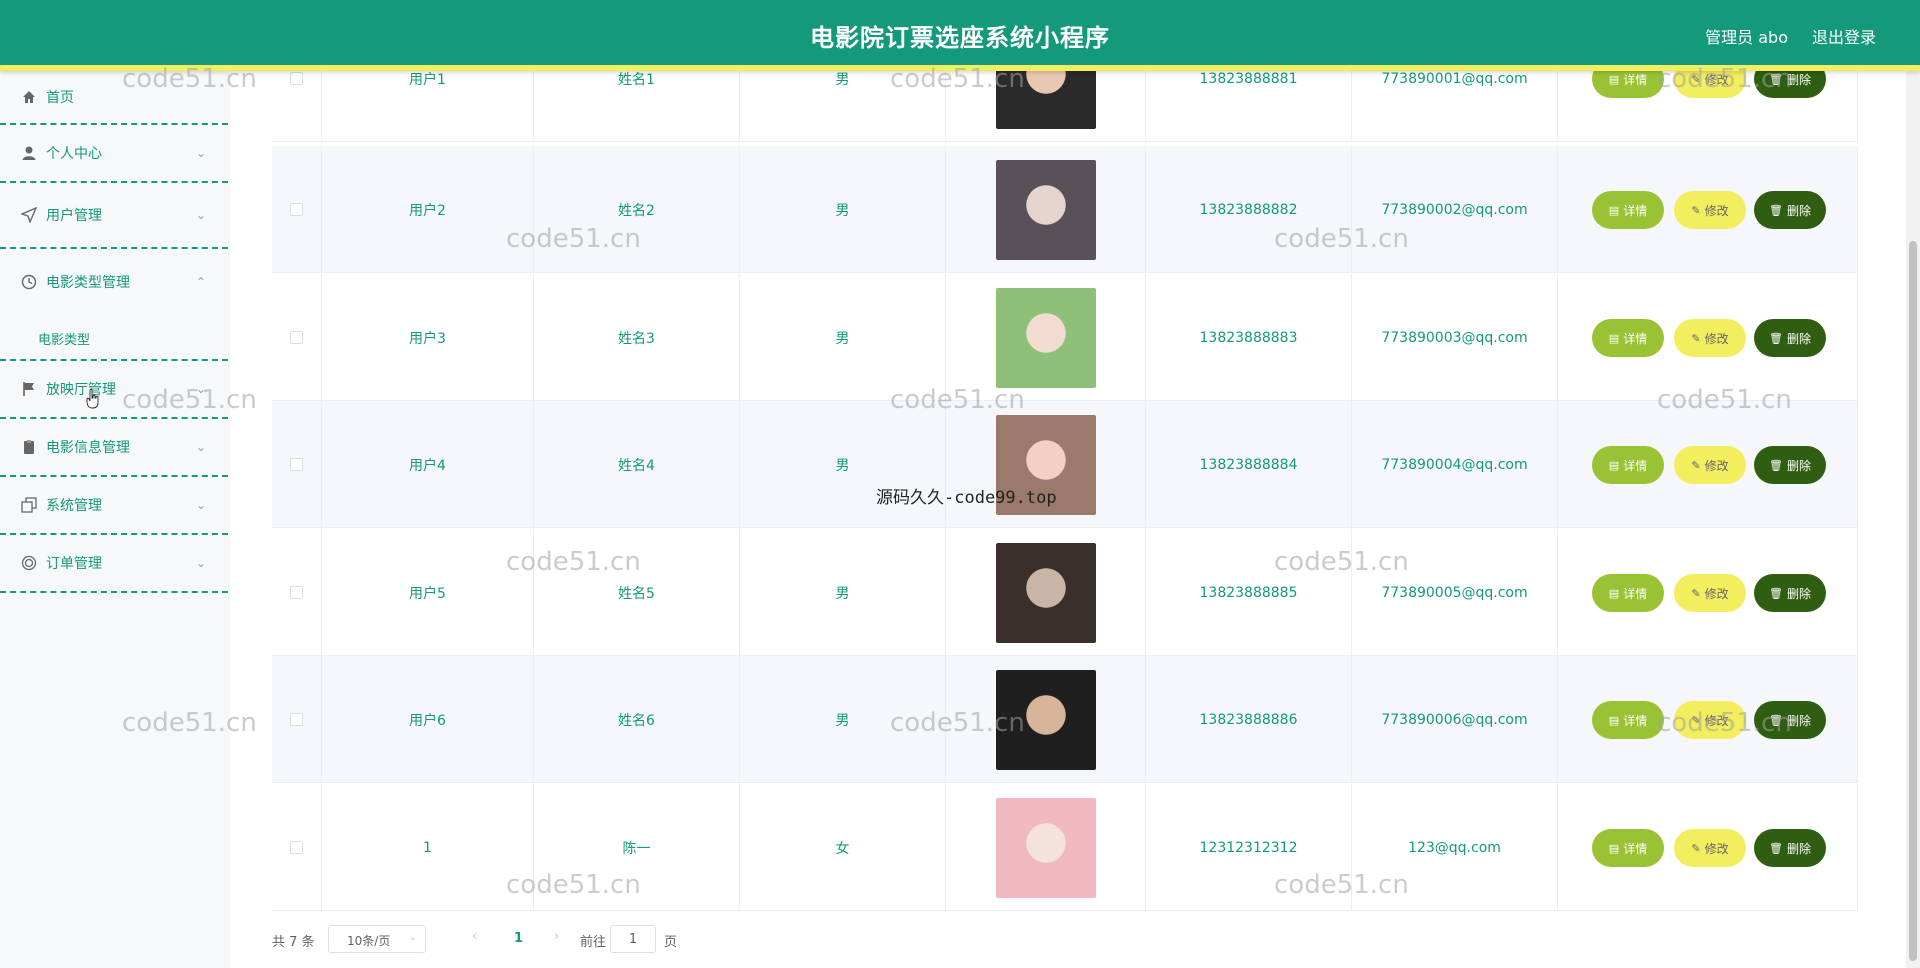 The height and width of the screenshot is (968, 1920). I want to click on sidebar-item-home: 首页, so click(114, 98).